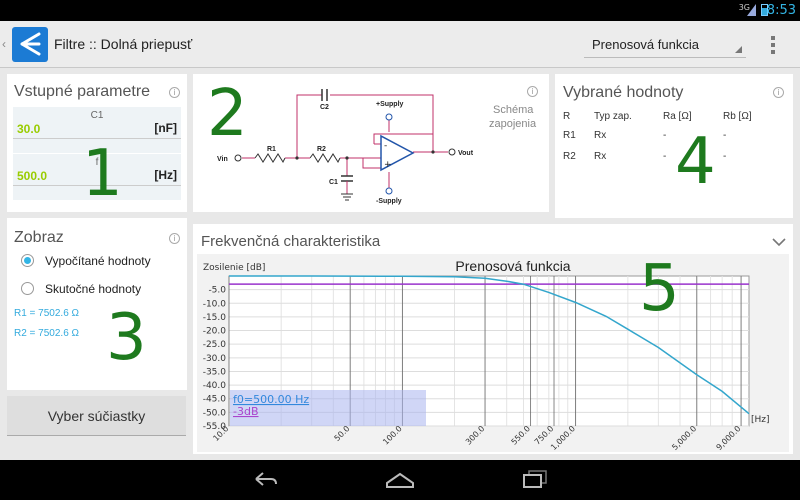  What do you see at coordinates (217, 291) in the screenshot?
I see `y-tick-label: -5.0` at bounding box center [217, 291].